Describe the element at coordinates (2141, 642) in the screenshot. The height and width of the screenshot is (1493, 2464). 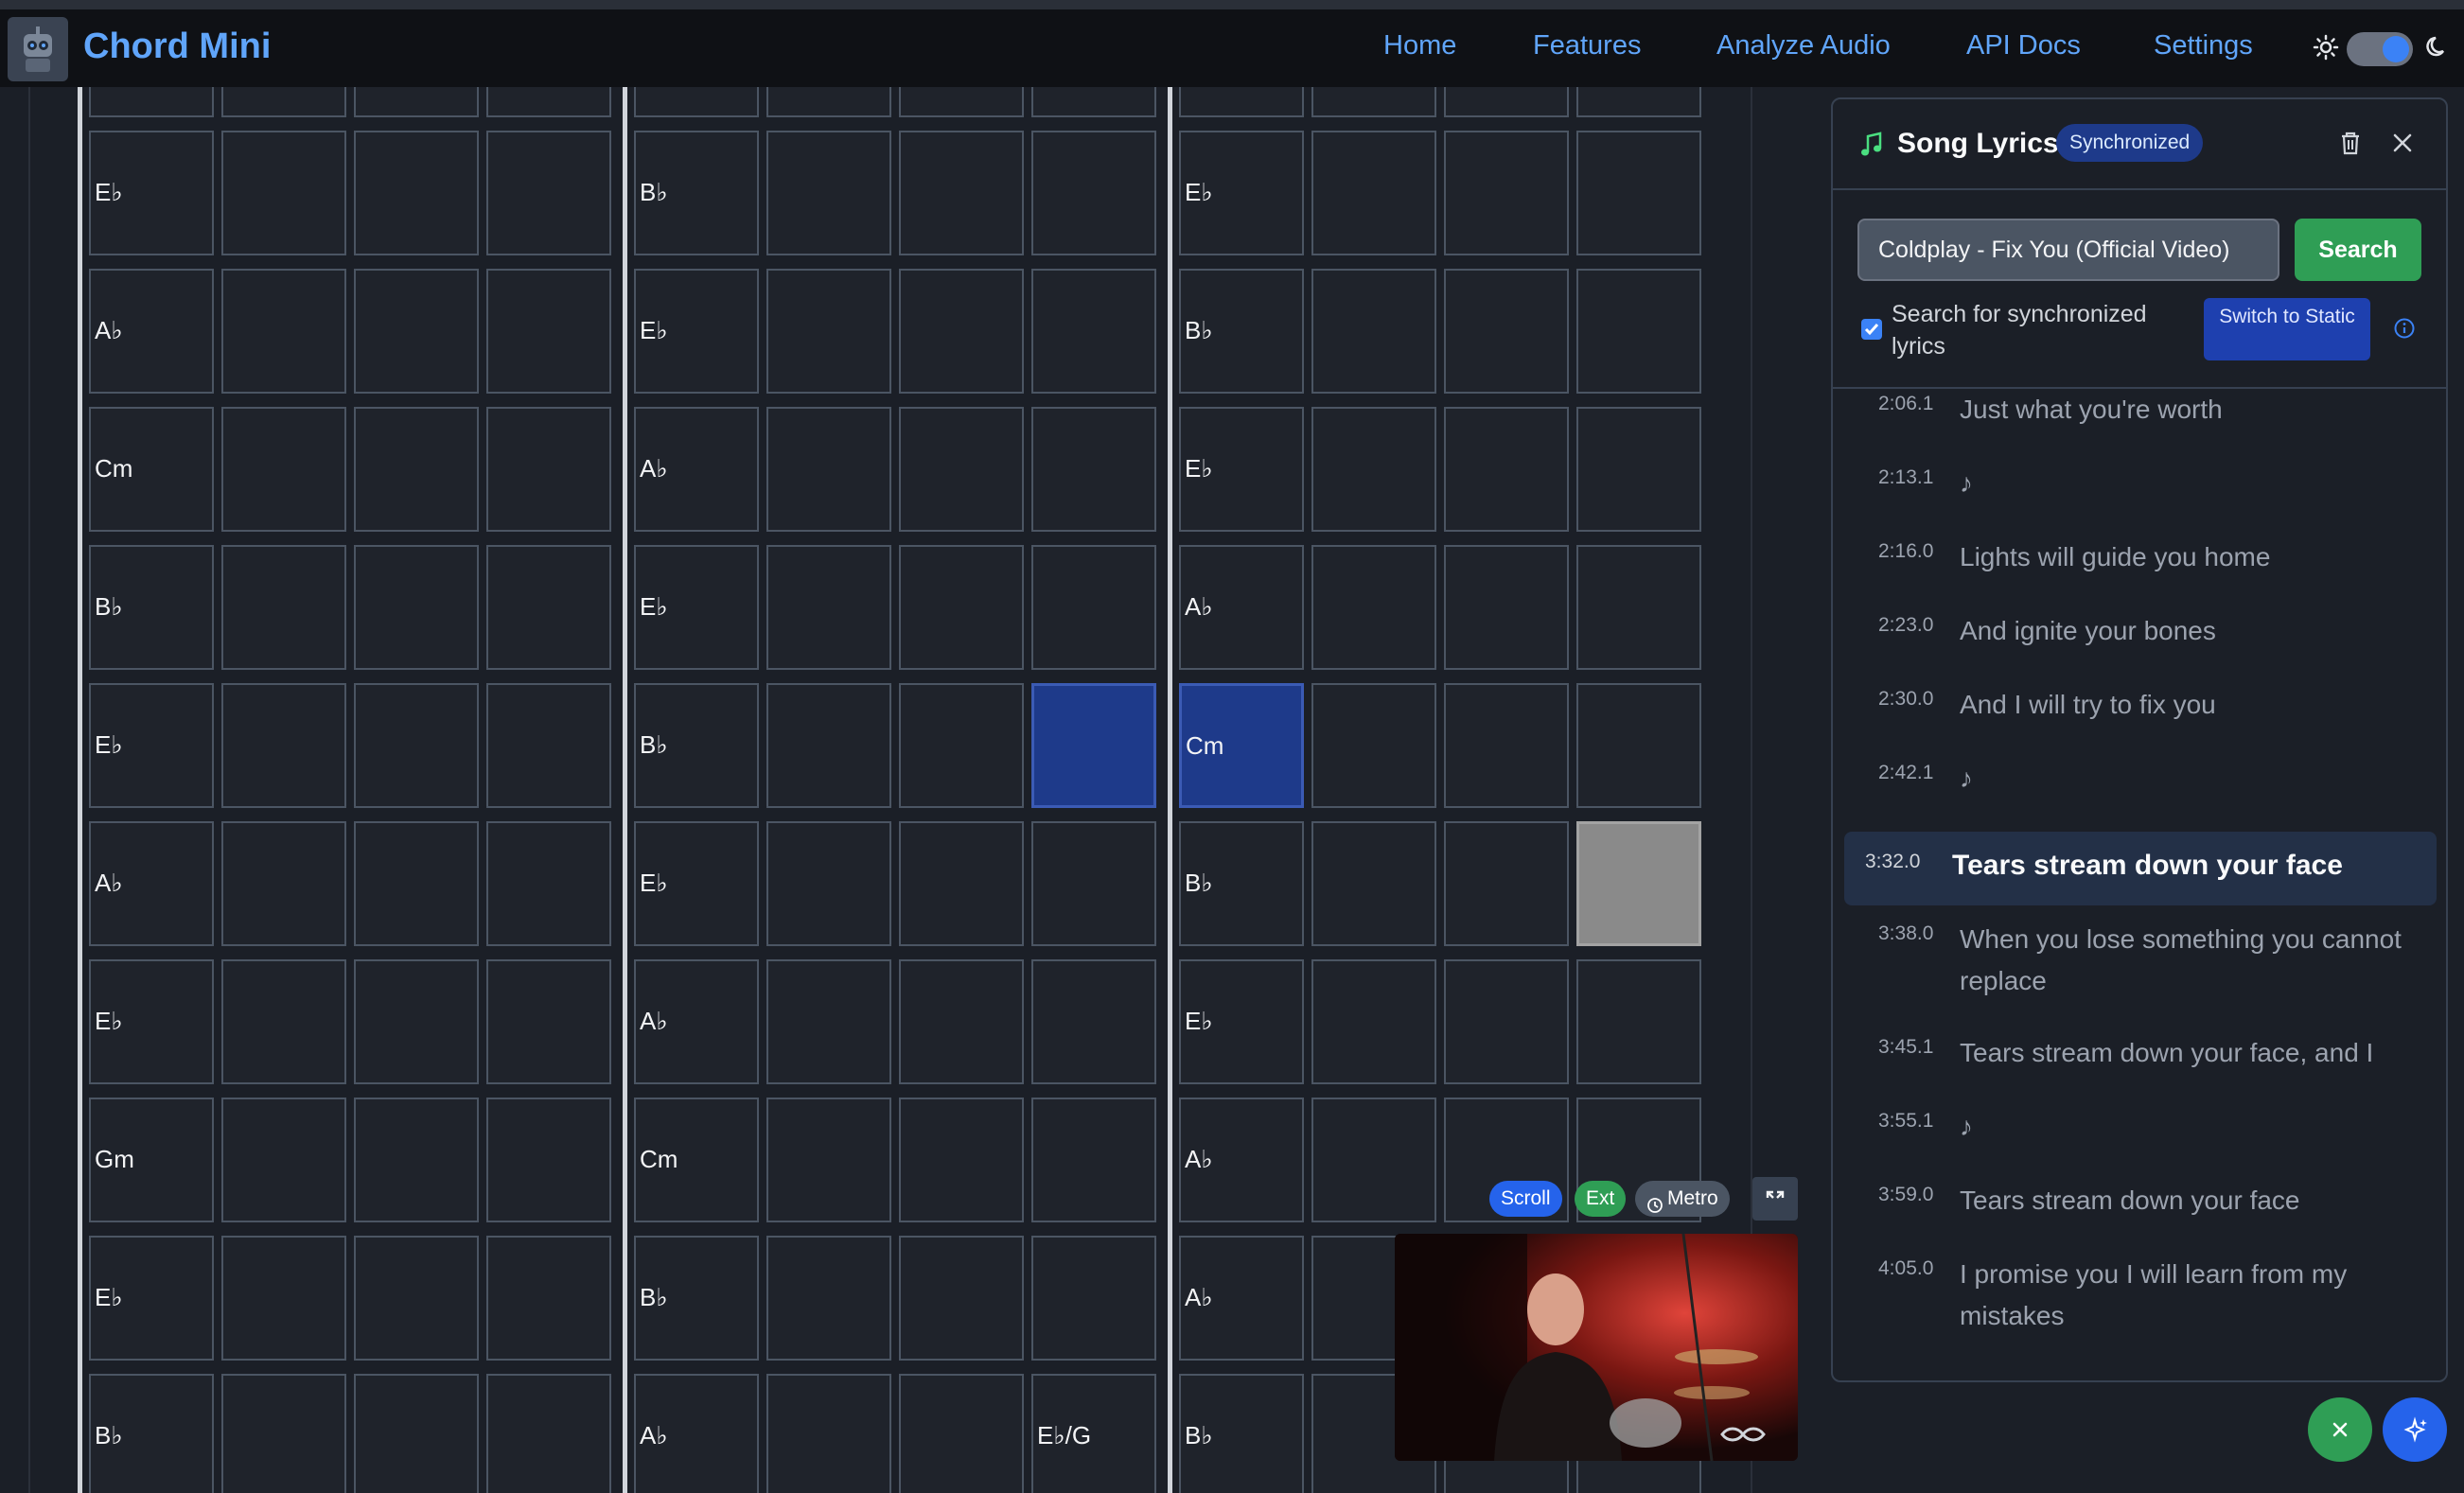
I see `lyric-line: 2:23.0 And ignite your bones` at that location.